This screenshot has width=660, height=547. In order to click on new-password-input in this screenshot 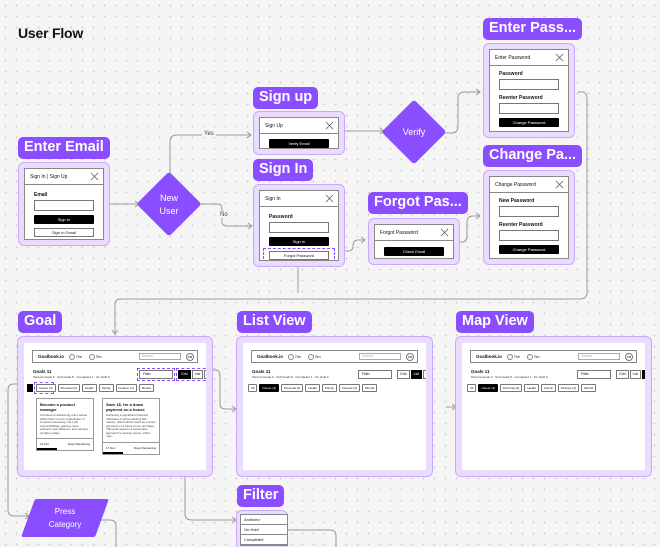, I will do `click(529, 211)`.